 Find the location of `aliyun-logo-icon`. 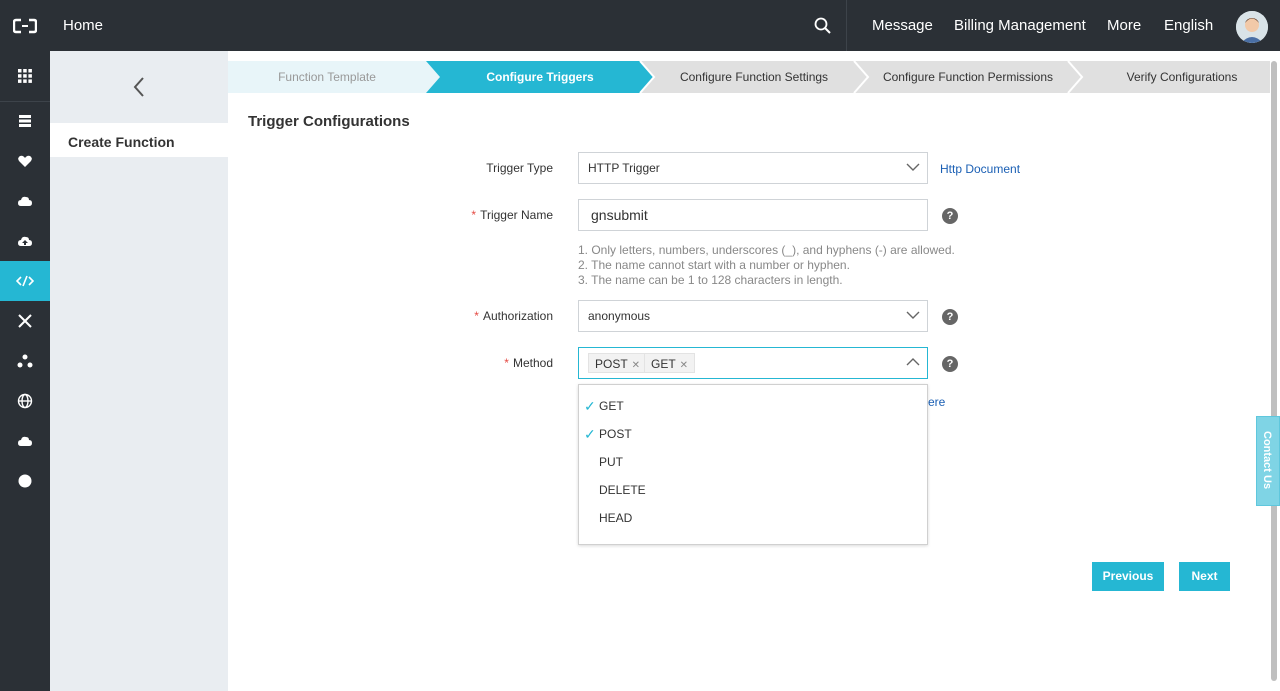

aliyun-logo-icon is located at coordinates (25, 25).